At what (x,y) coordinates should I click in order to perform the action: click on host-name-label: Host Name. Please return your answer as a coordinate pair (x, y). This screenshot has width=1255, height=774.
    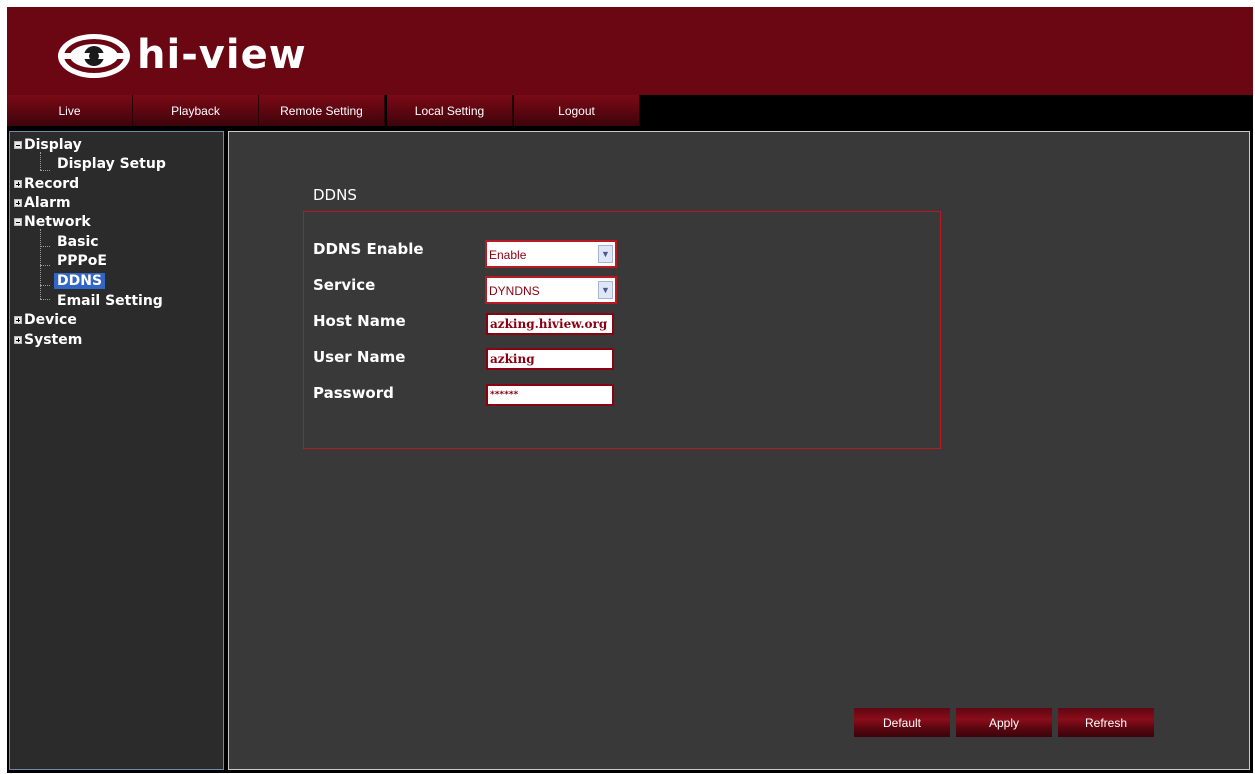
    Looking at the image, I should click on (359, 321).